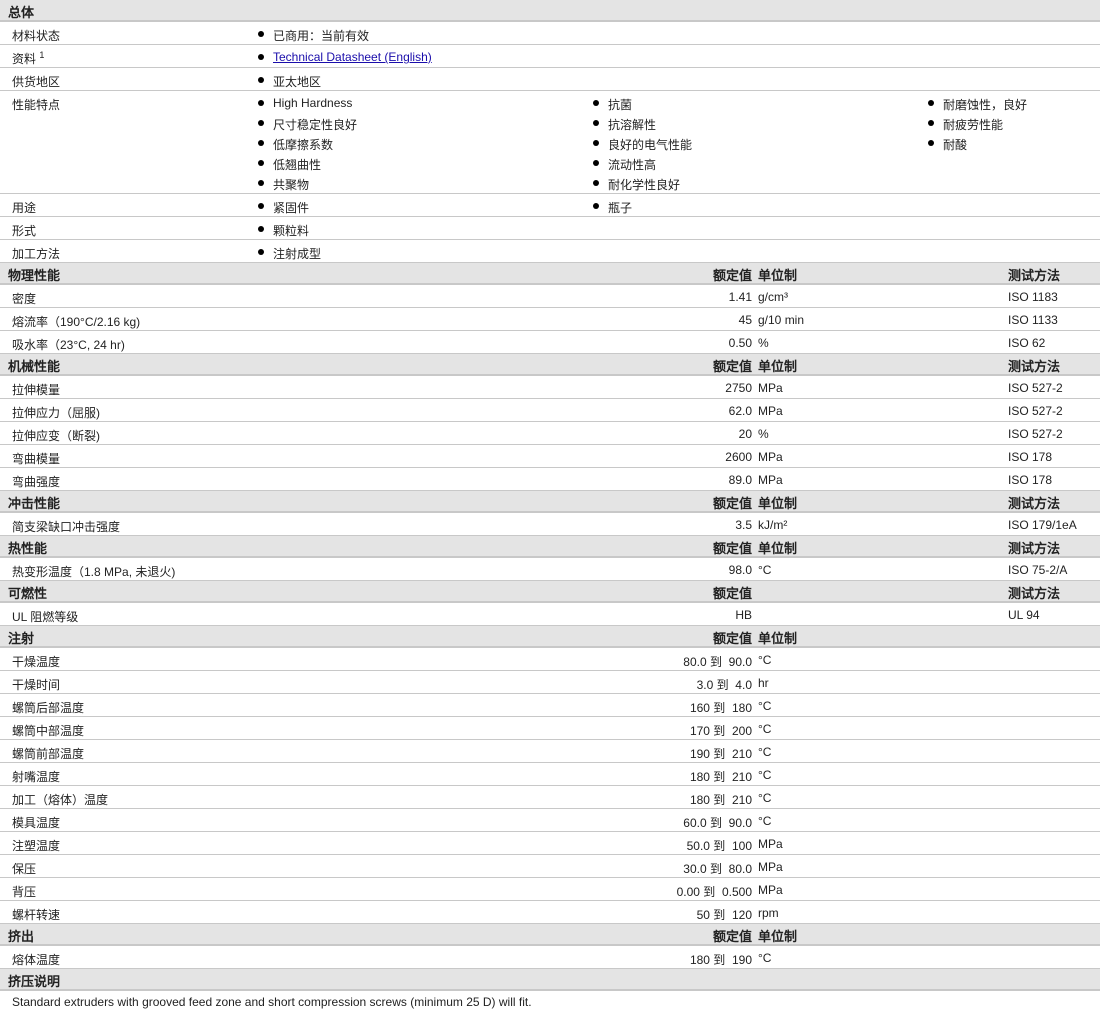 Image resolution: width=1100 pixels, height=1013 pixels. I want to click on property-row: UL 阻燃等级 HB UL 94, so click(550, 614).